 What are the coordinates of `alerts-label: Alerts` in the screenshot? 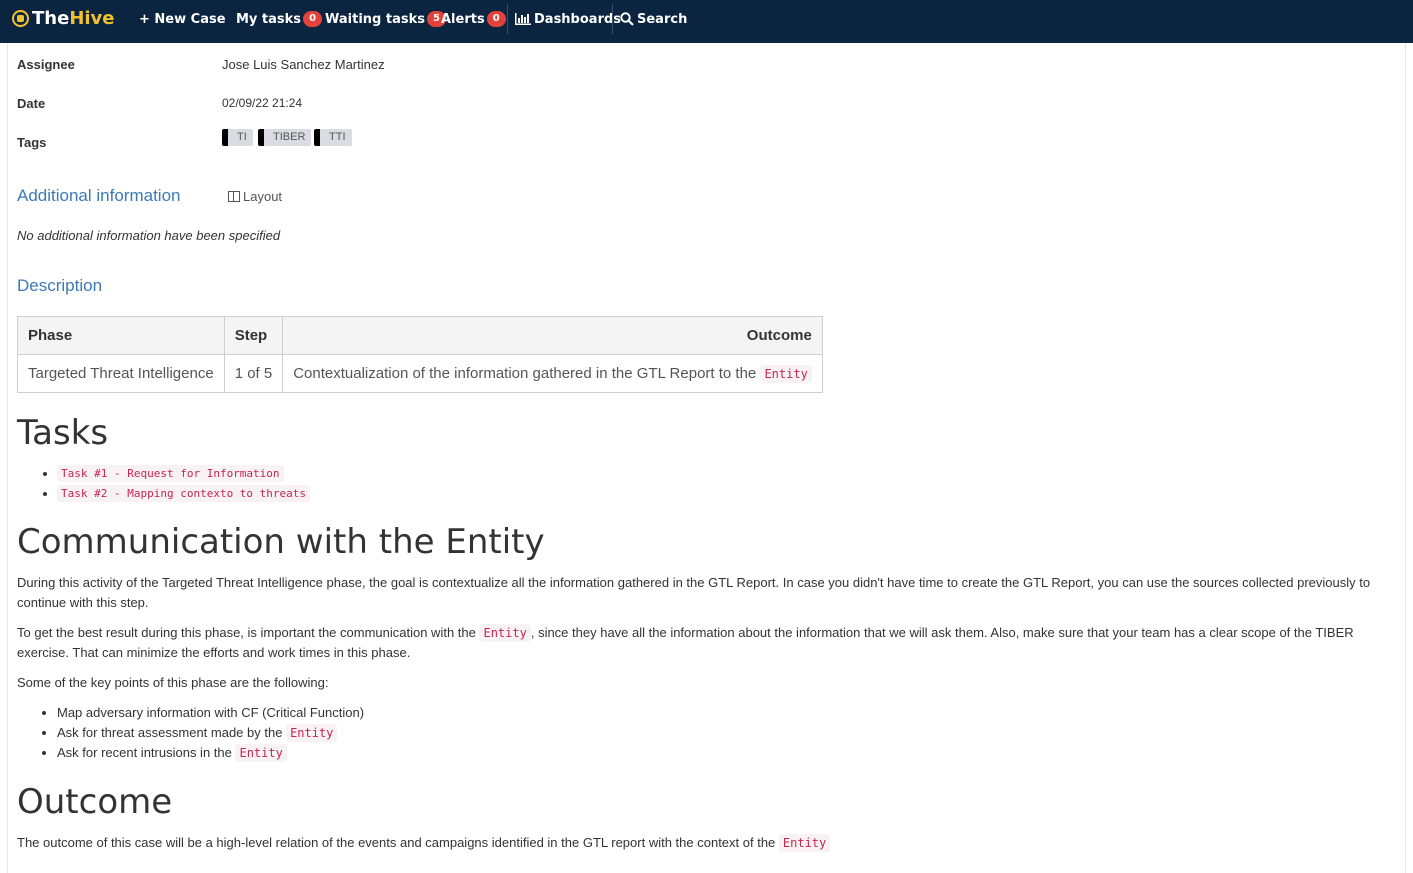 It's located at (463, 19).